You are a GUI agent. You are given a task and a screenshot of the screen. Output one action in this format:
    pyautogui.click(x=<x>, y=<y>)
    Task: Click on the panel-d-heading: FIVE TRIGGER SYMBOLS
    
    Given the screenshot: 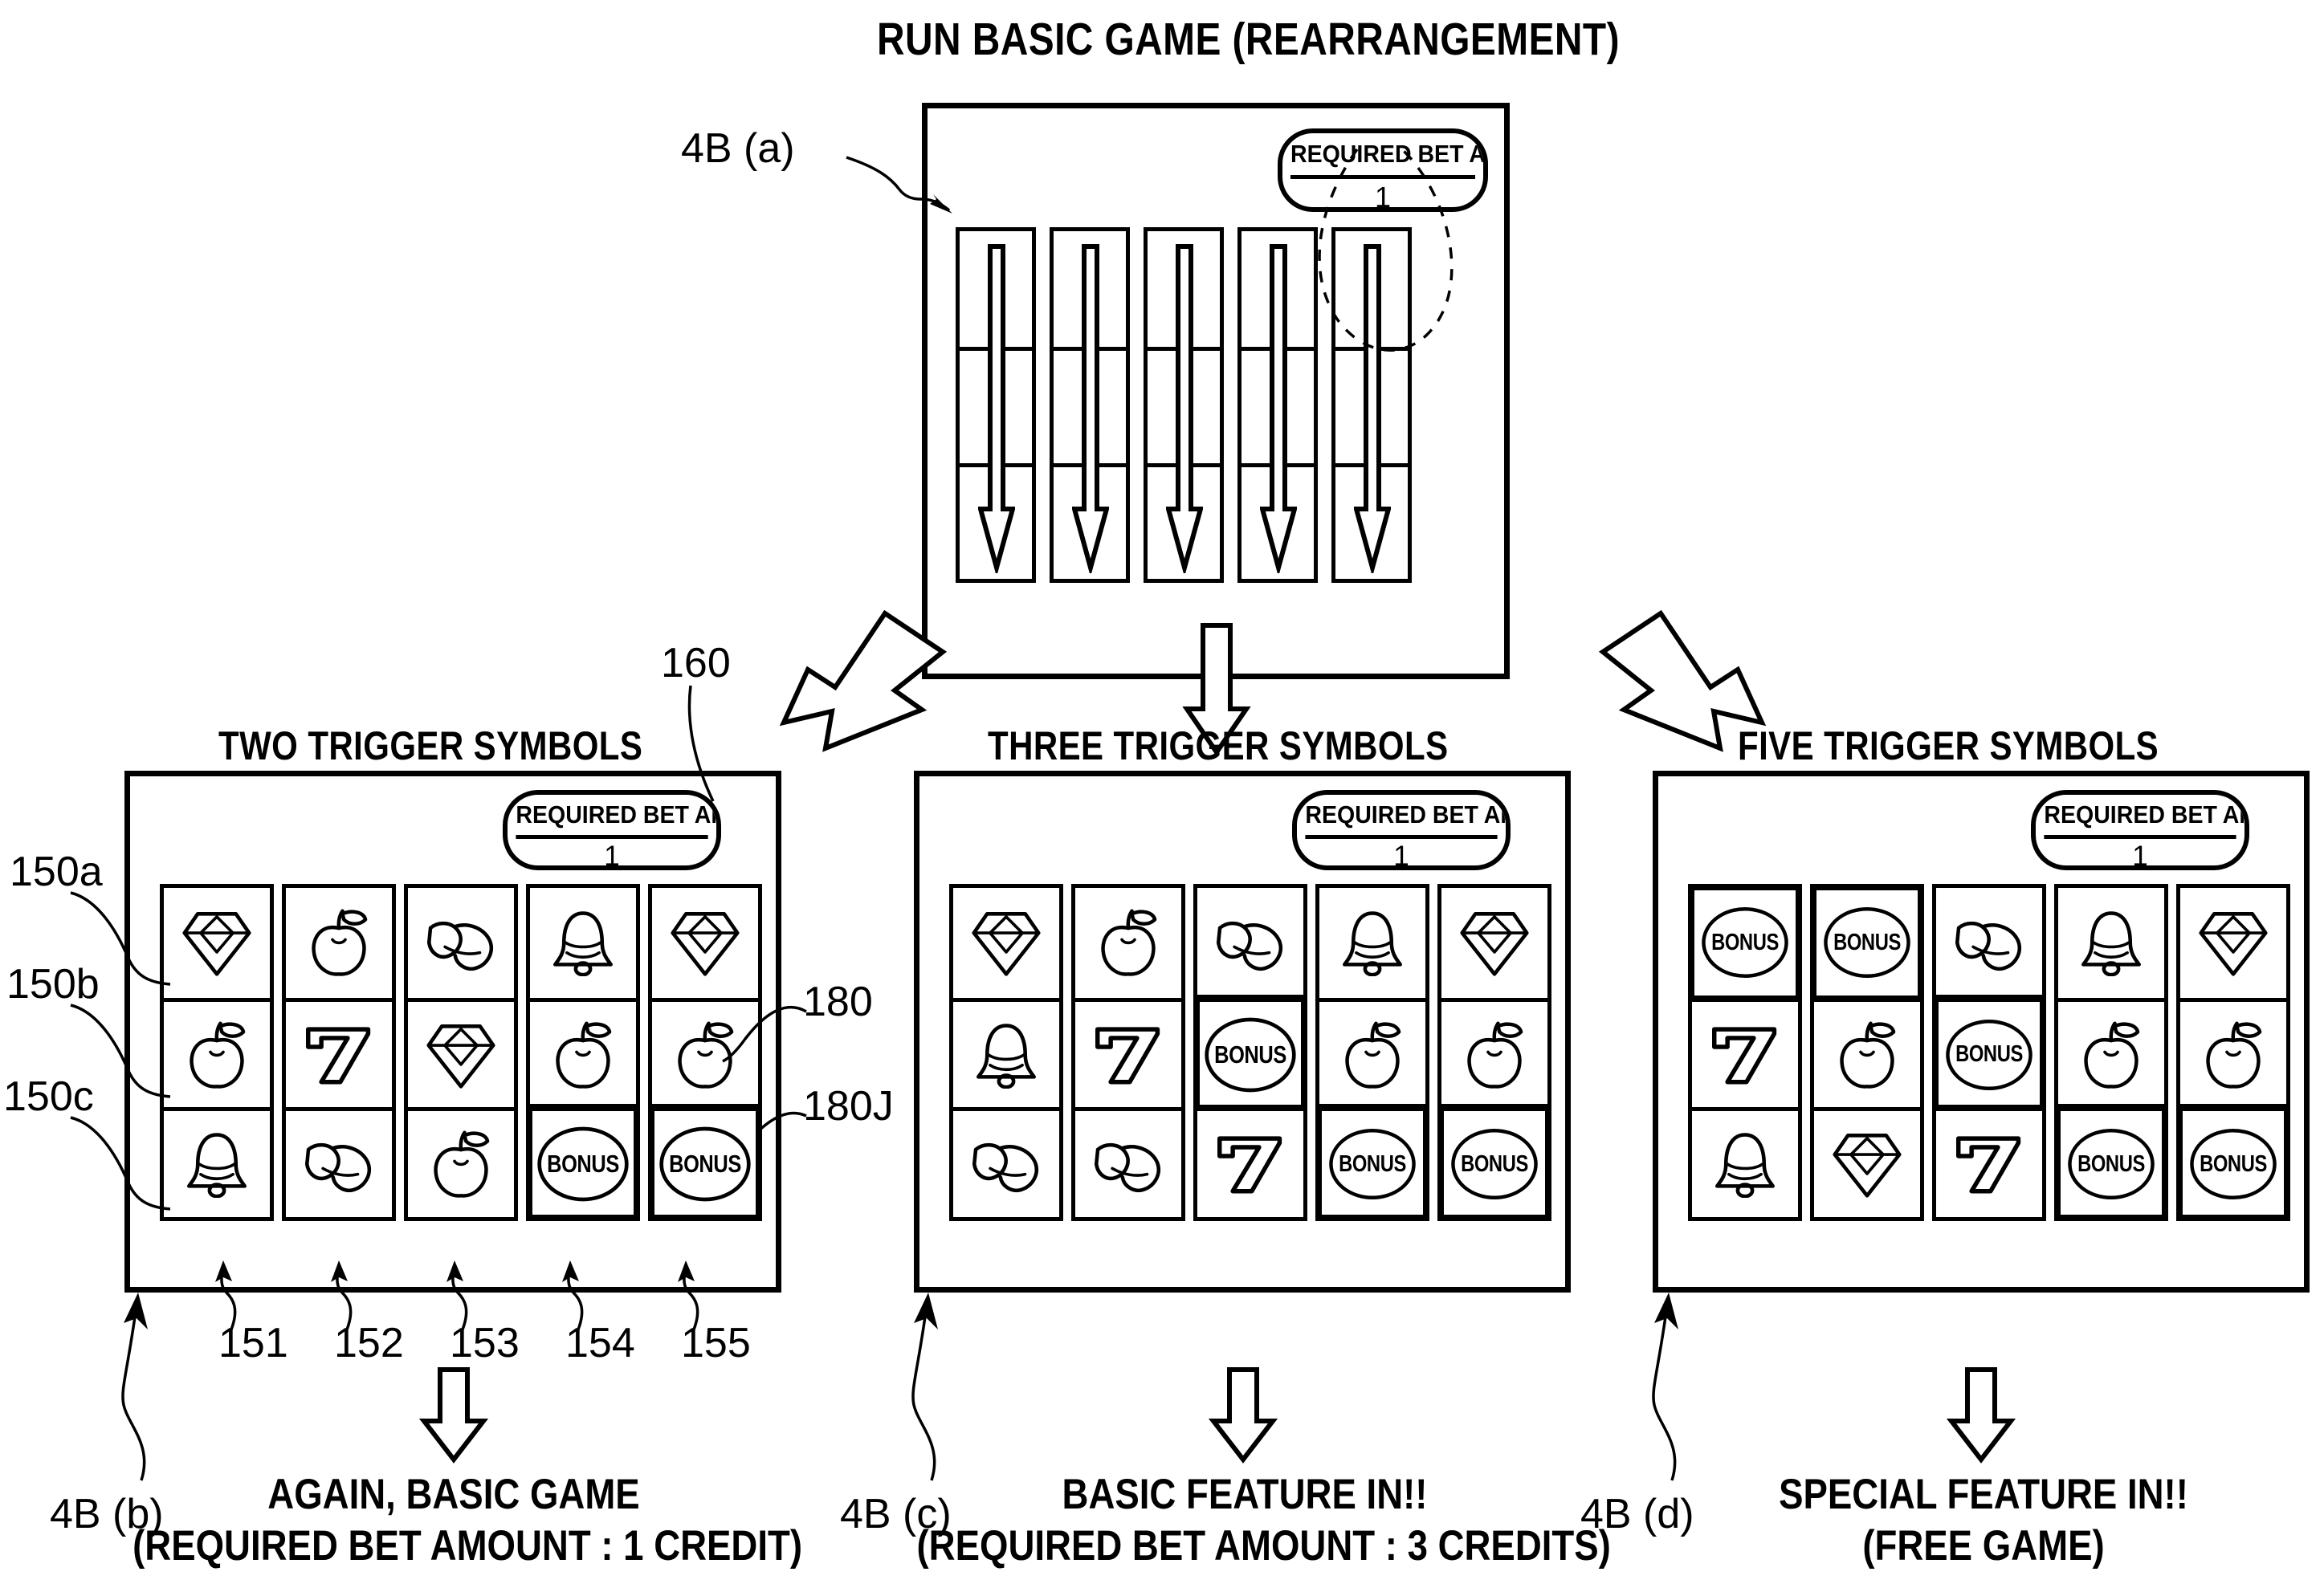 What is the action you would take?
    pyautogui.click(x=1949, y=745)
    